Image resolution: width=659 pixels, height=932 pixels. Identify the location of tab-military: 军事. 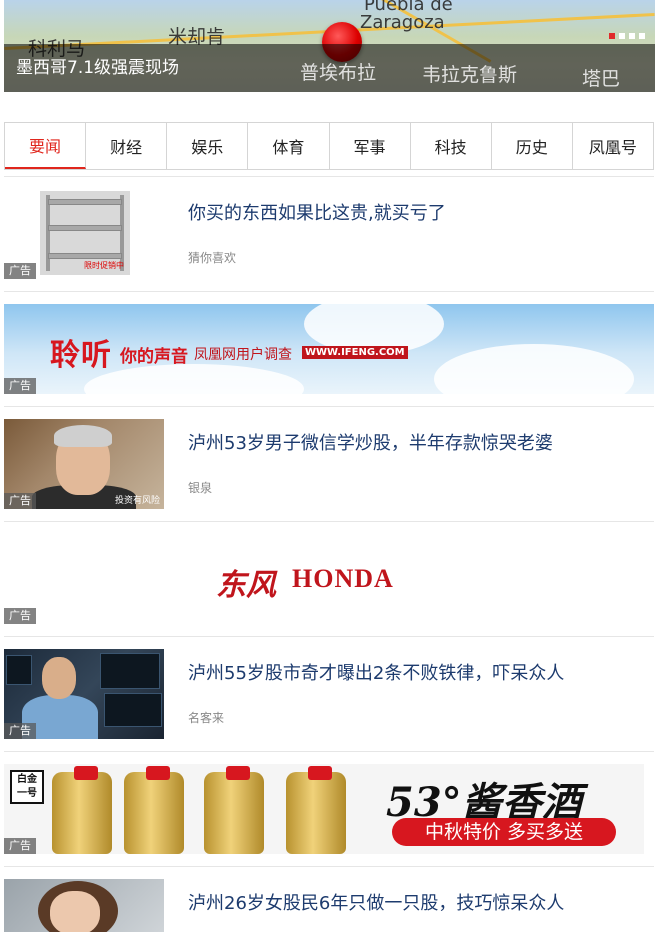
(370, 146).